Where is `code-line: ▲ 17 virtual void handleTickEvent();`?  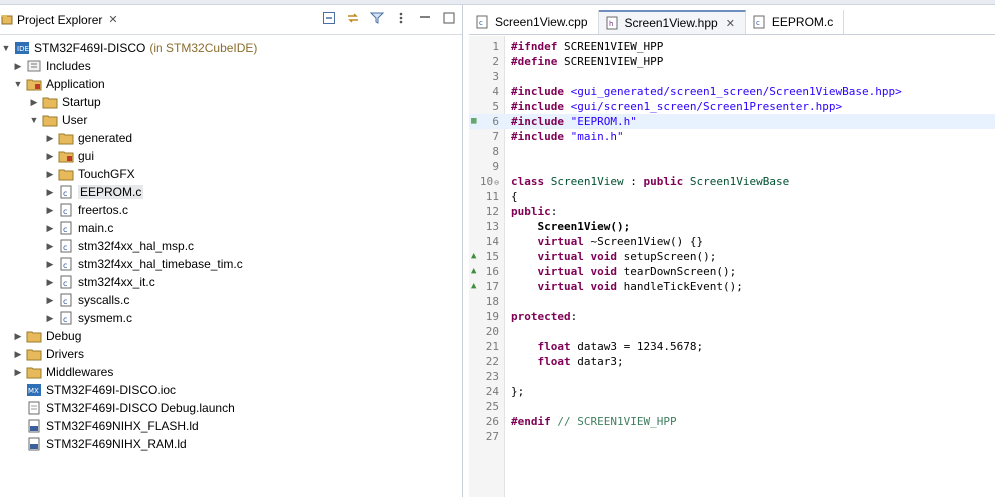
code-line: ▲ 17 virtual void handleTickEvent(); is located at coordinates (732, 286).